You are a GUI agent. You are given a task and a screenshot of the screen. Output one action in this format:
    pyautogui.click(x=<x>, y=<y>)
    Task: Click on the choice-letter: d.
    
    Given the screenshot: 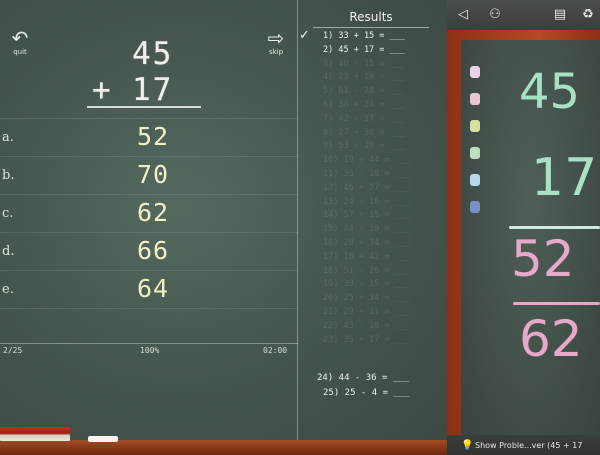 What is the action you would take?
    pyautogui.click(x=8, y=251)
    